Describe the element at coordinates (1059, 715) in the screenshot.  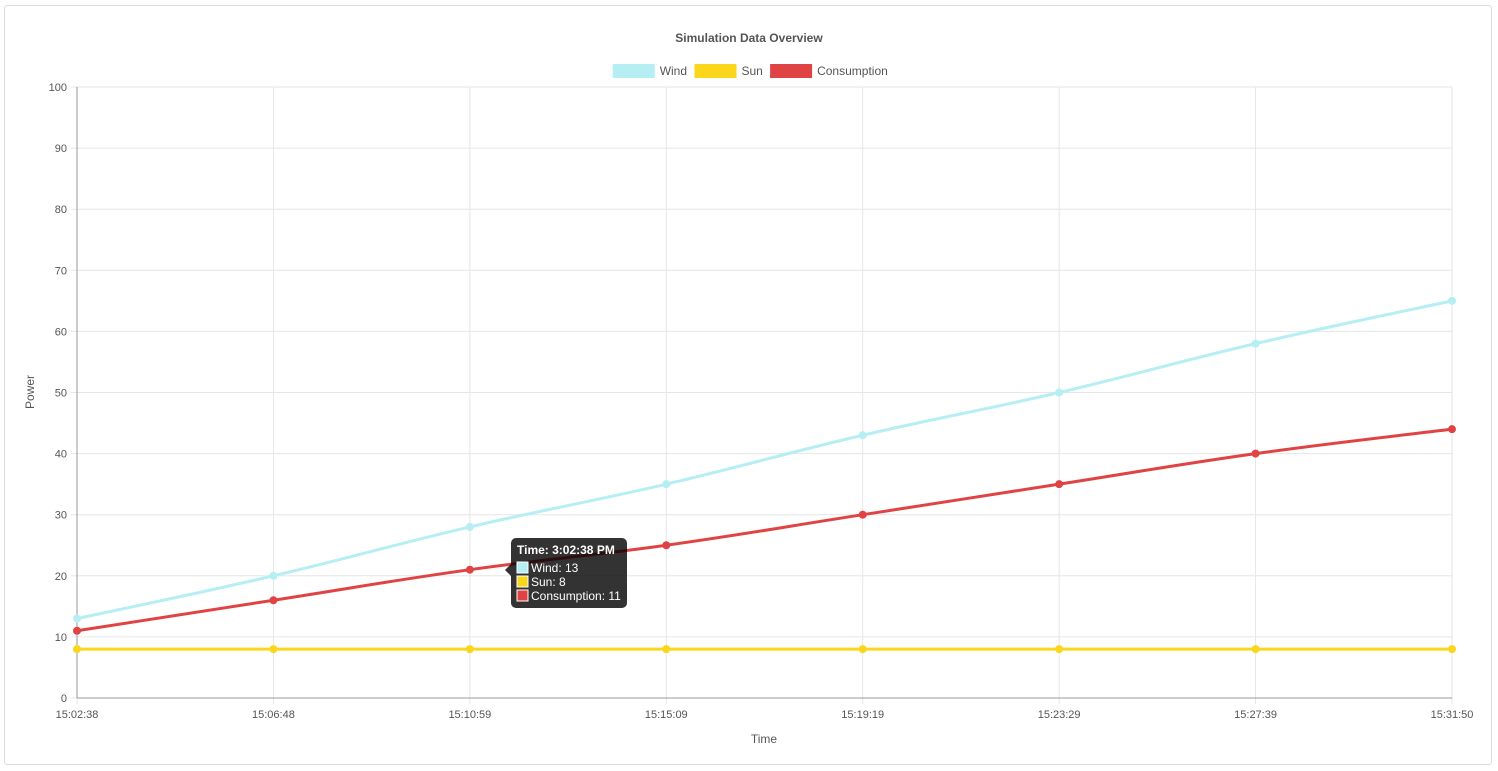
I see `x-tick-label: 15:23:29` at that location.